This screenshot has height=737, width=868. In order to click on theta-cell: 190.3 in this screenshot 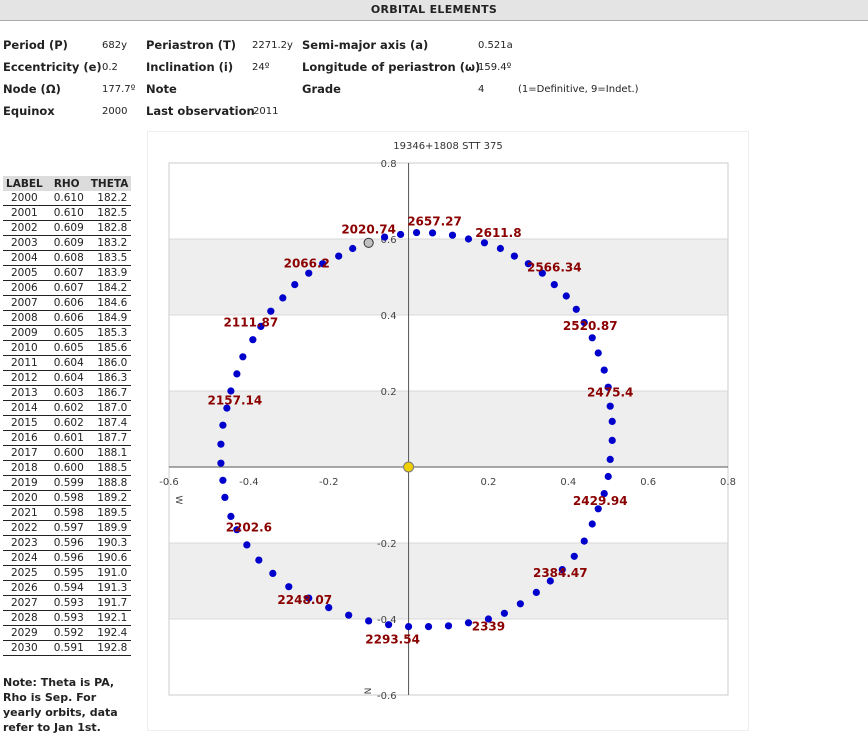, I will do `click(109, 543)`.